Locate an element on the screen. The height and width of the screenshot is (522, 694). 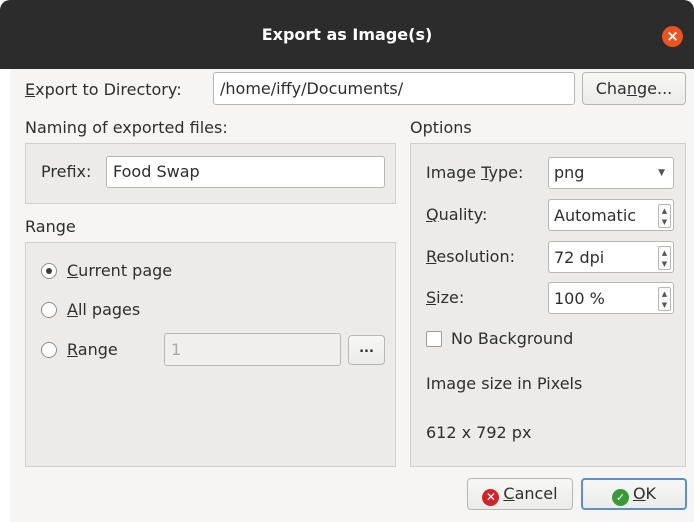
no-background-checkbox is located at coordinates (434, 339).